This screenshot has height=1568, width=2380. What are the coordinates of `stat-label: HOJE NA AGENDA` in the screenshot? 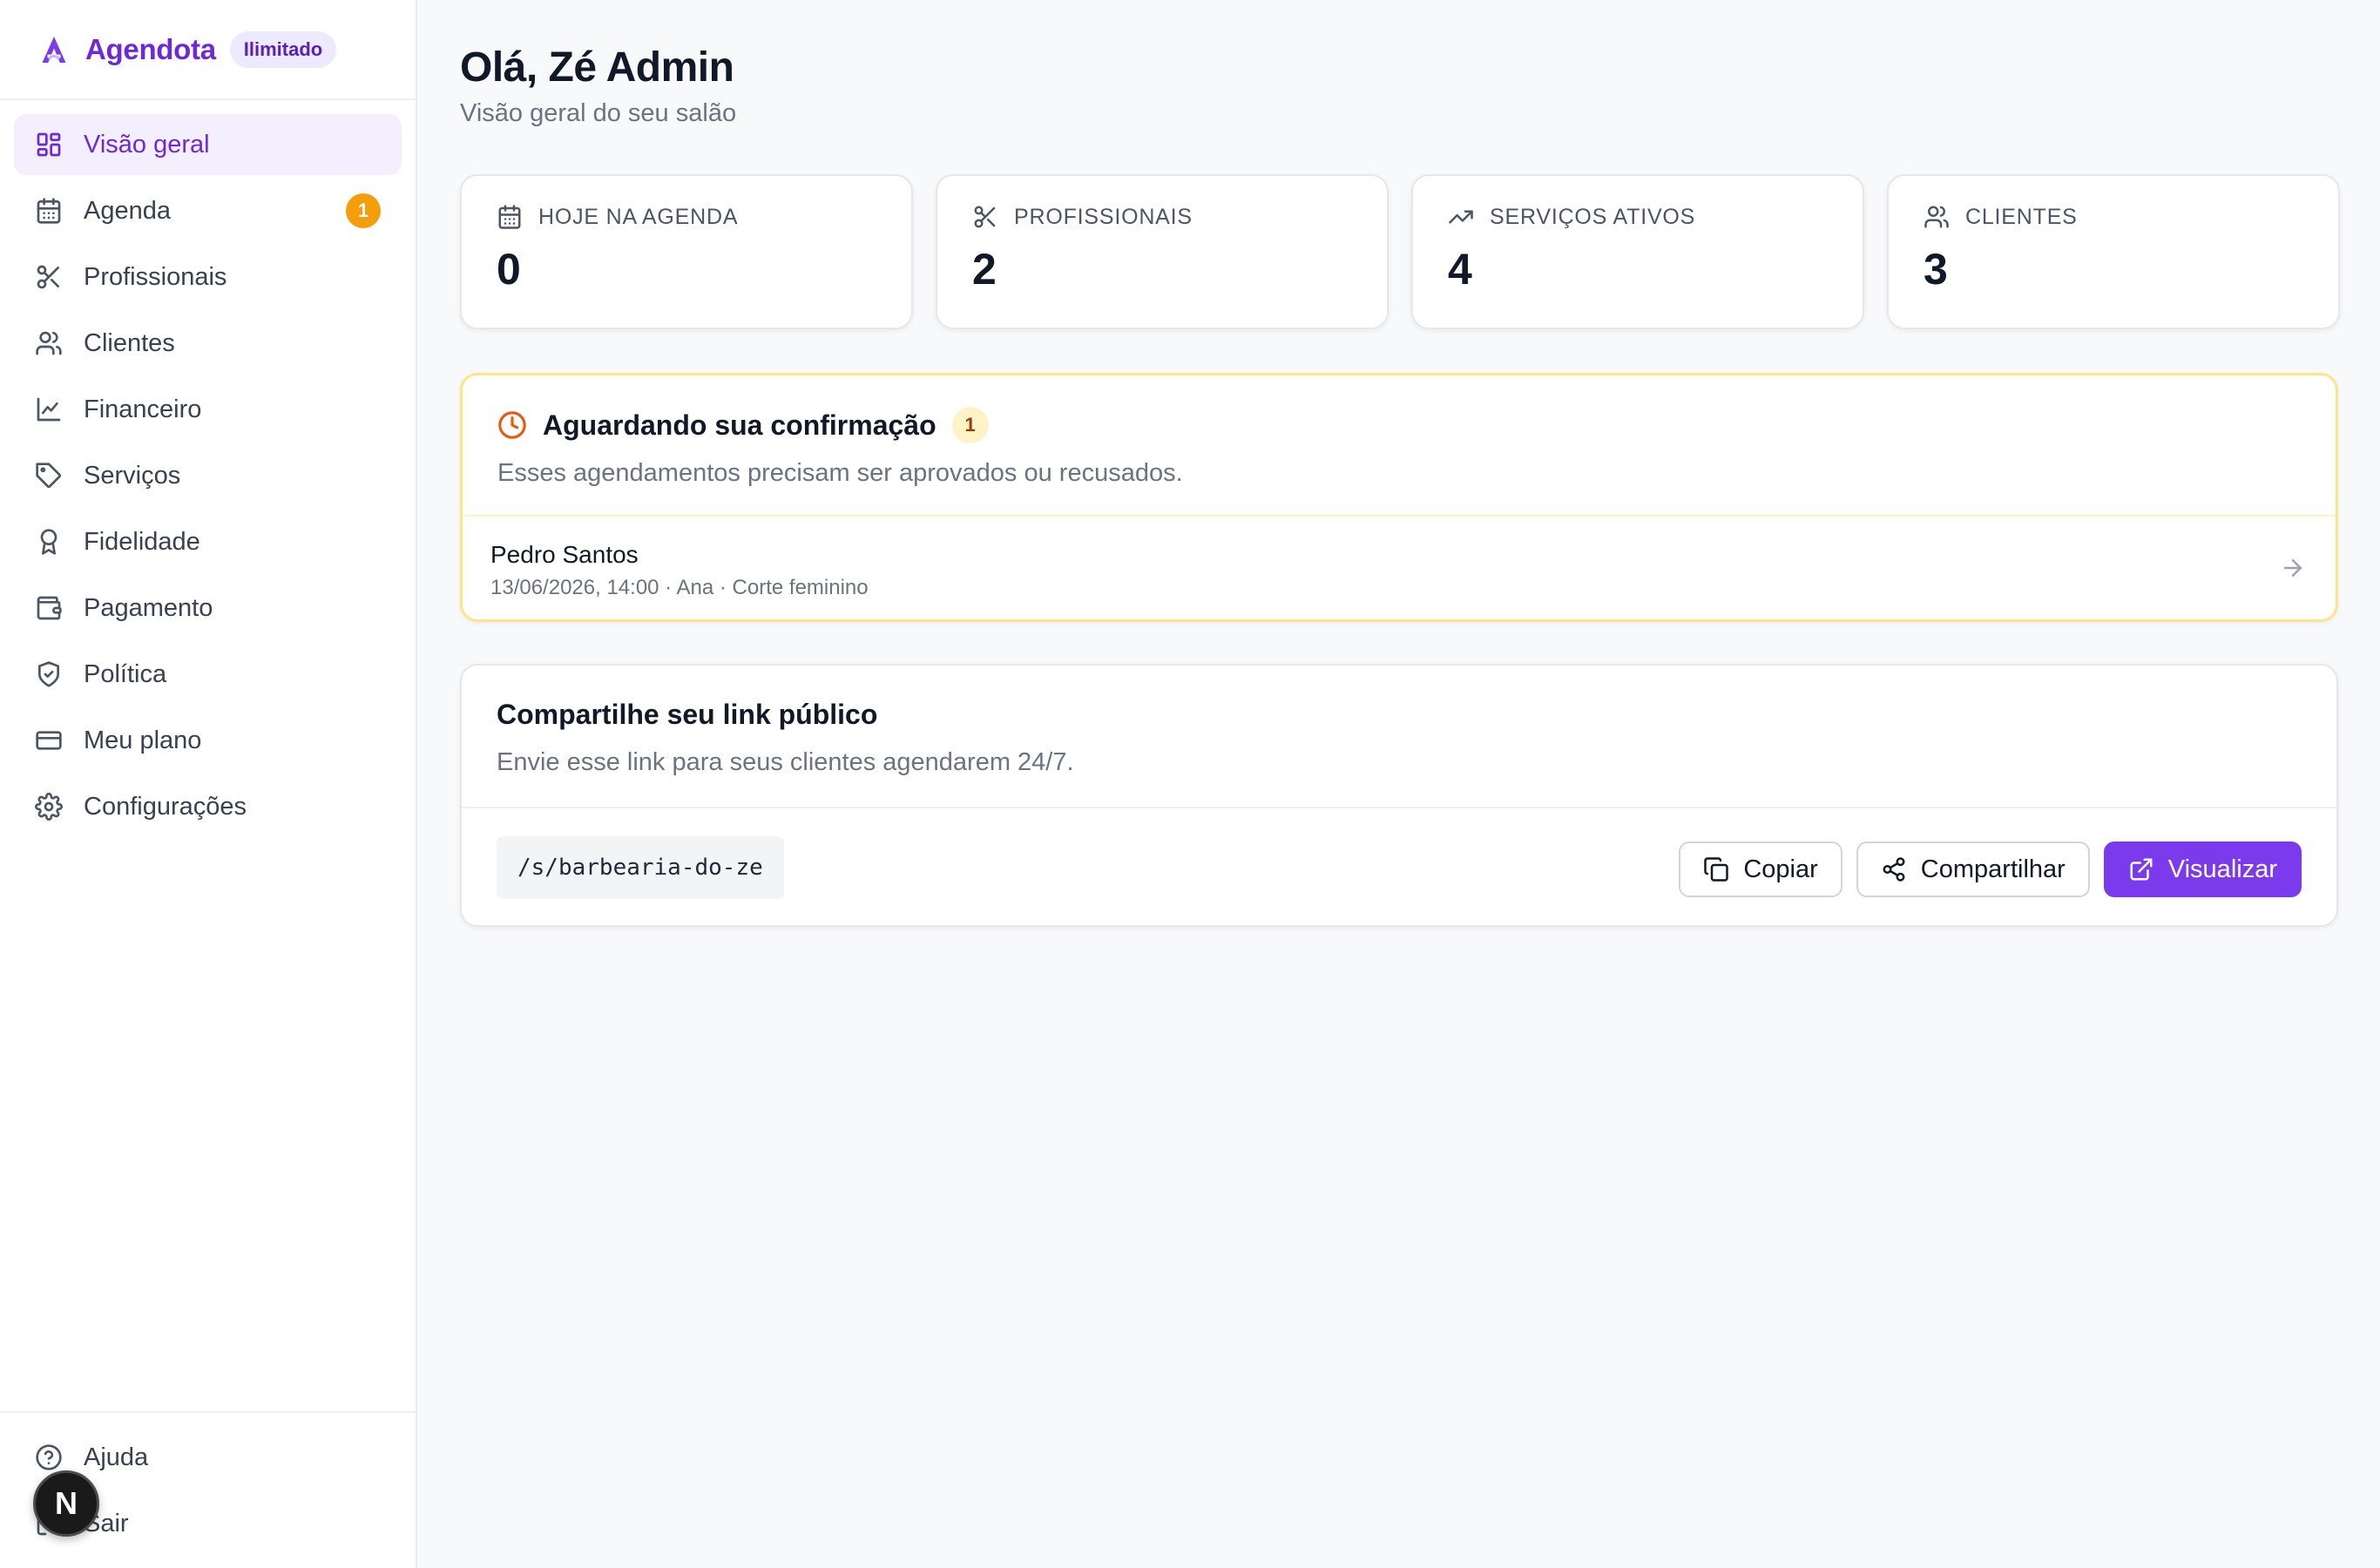 It's located at (638, 216).